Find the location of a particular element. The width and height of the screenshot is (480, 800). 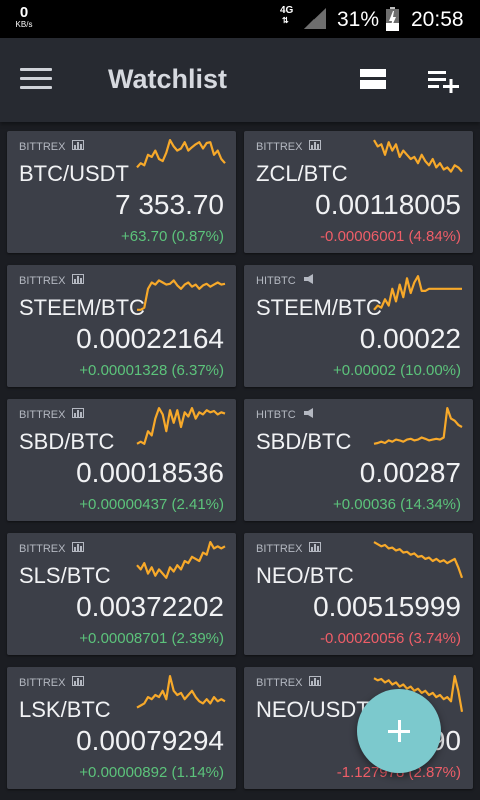

page-title: Watchlist is located at coordinates (168, 79).